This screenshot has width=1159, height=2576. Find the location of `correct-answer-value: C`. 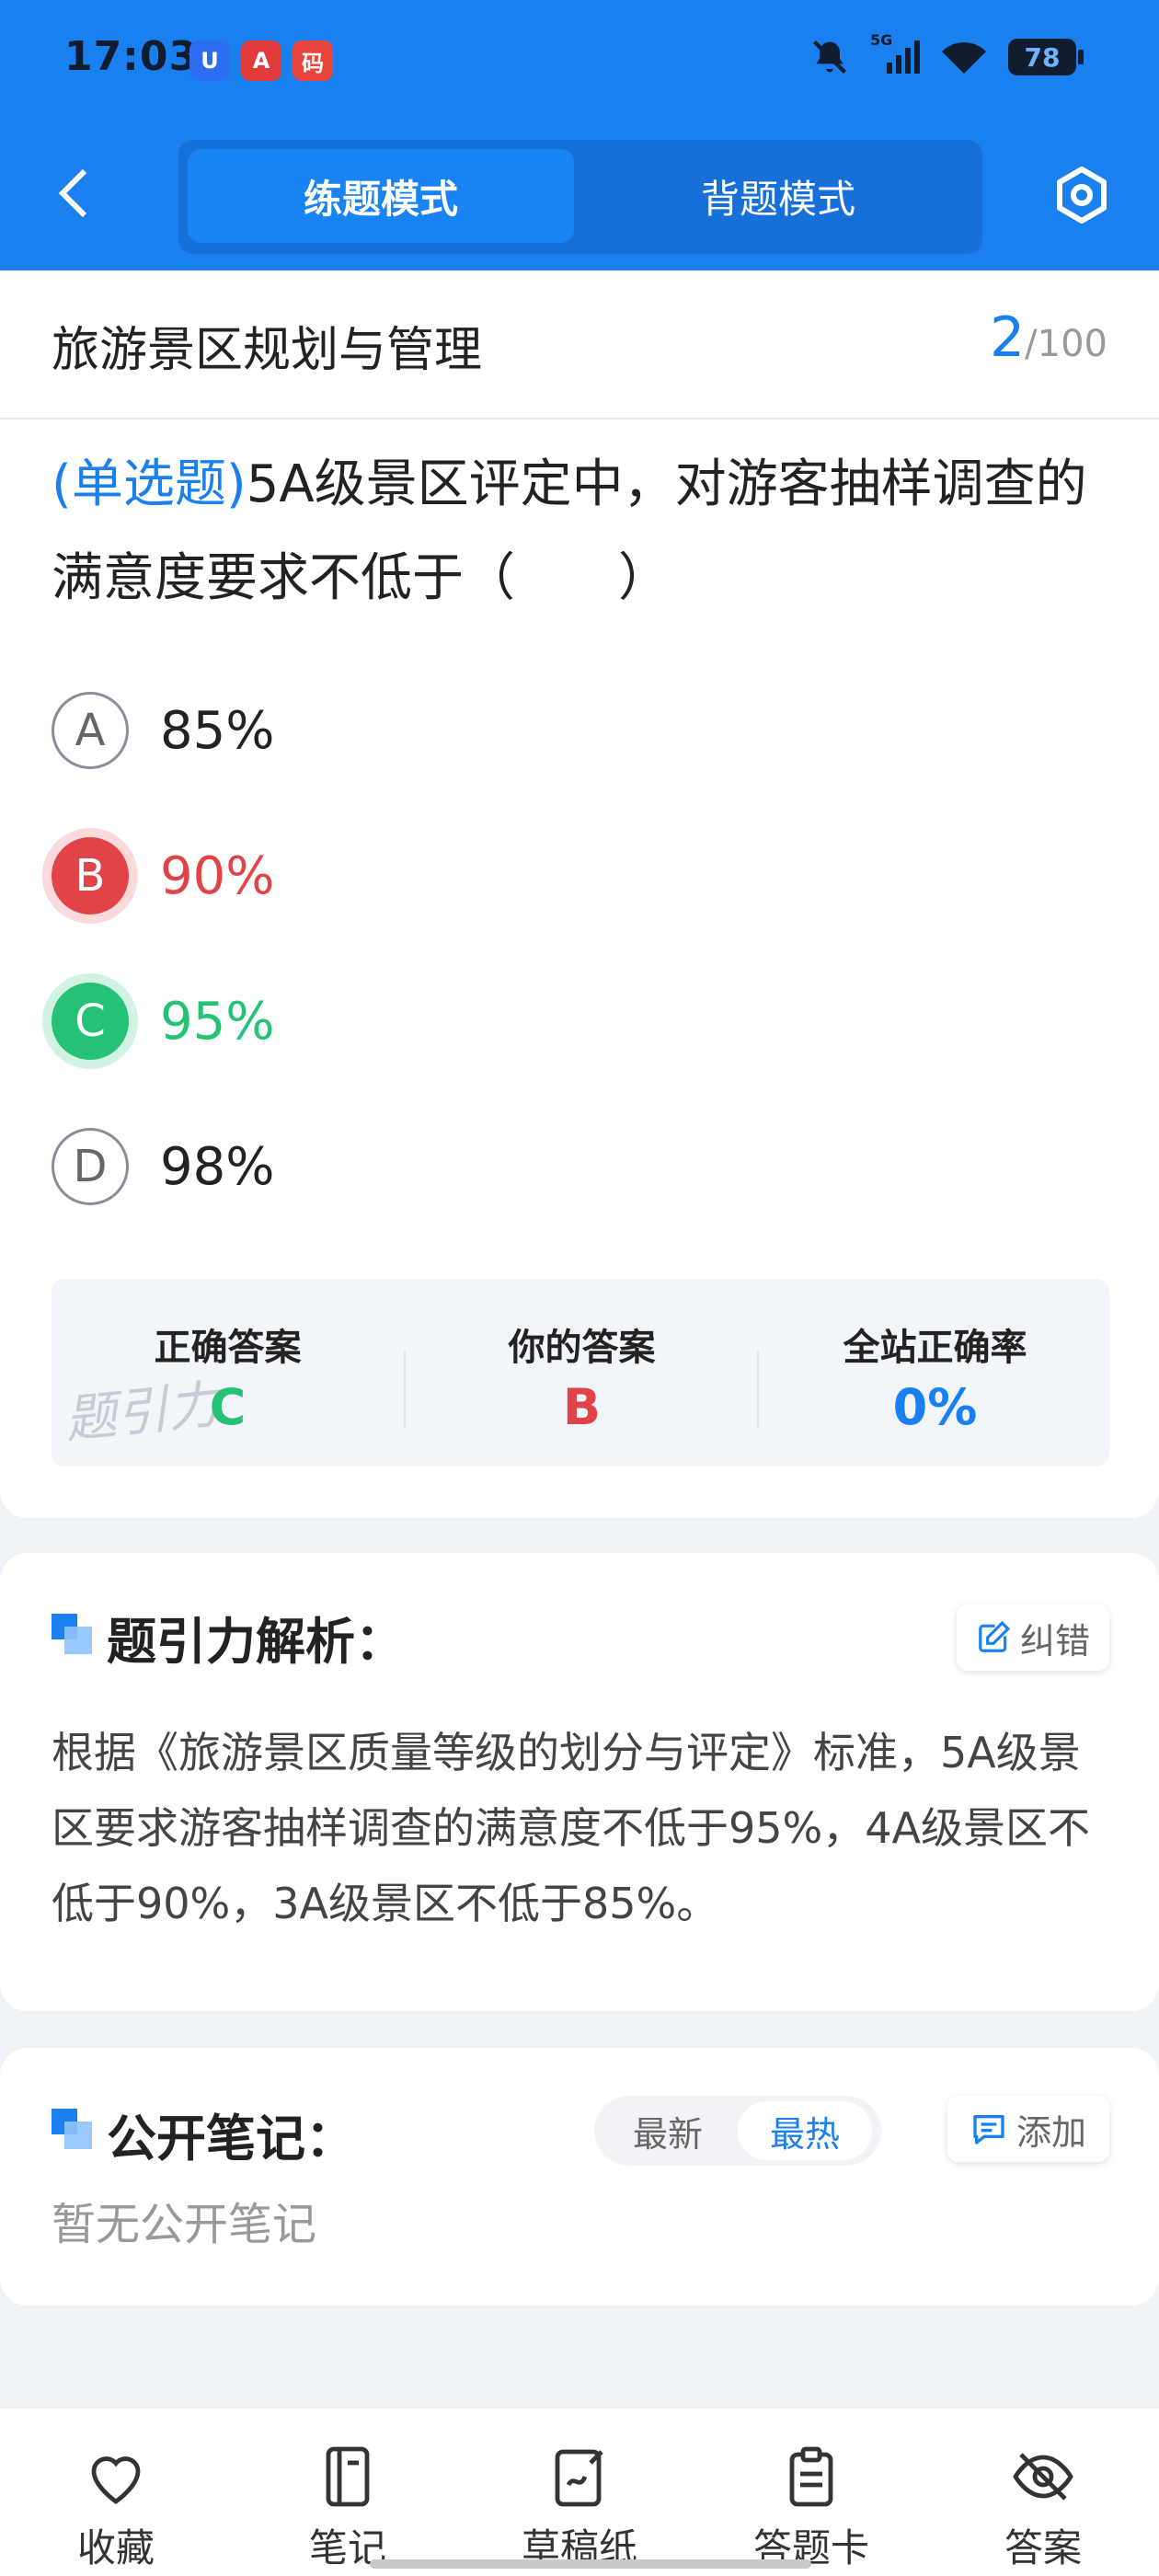

correct-answer-value: C is located at coordinates (228, 1407).